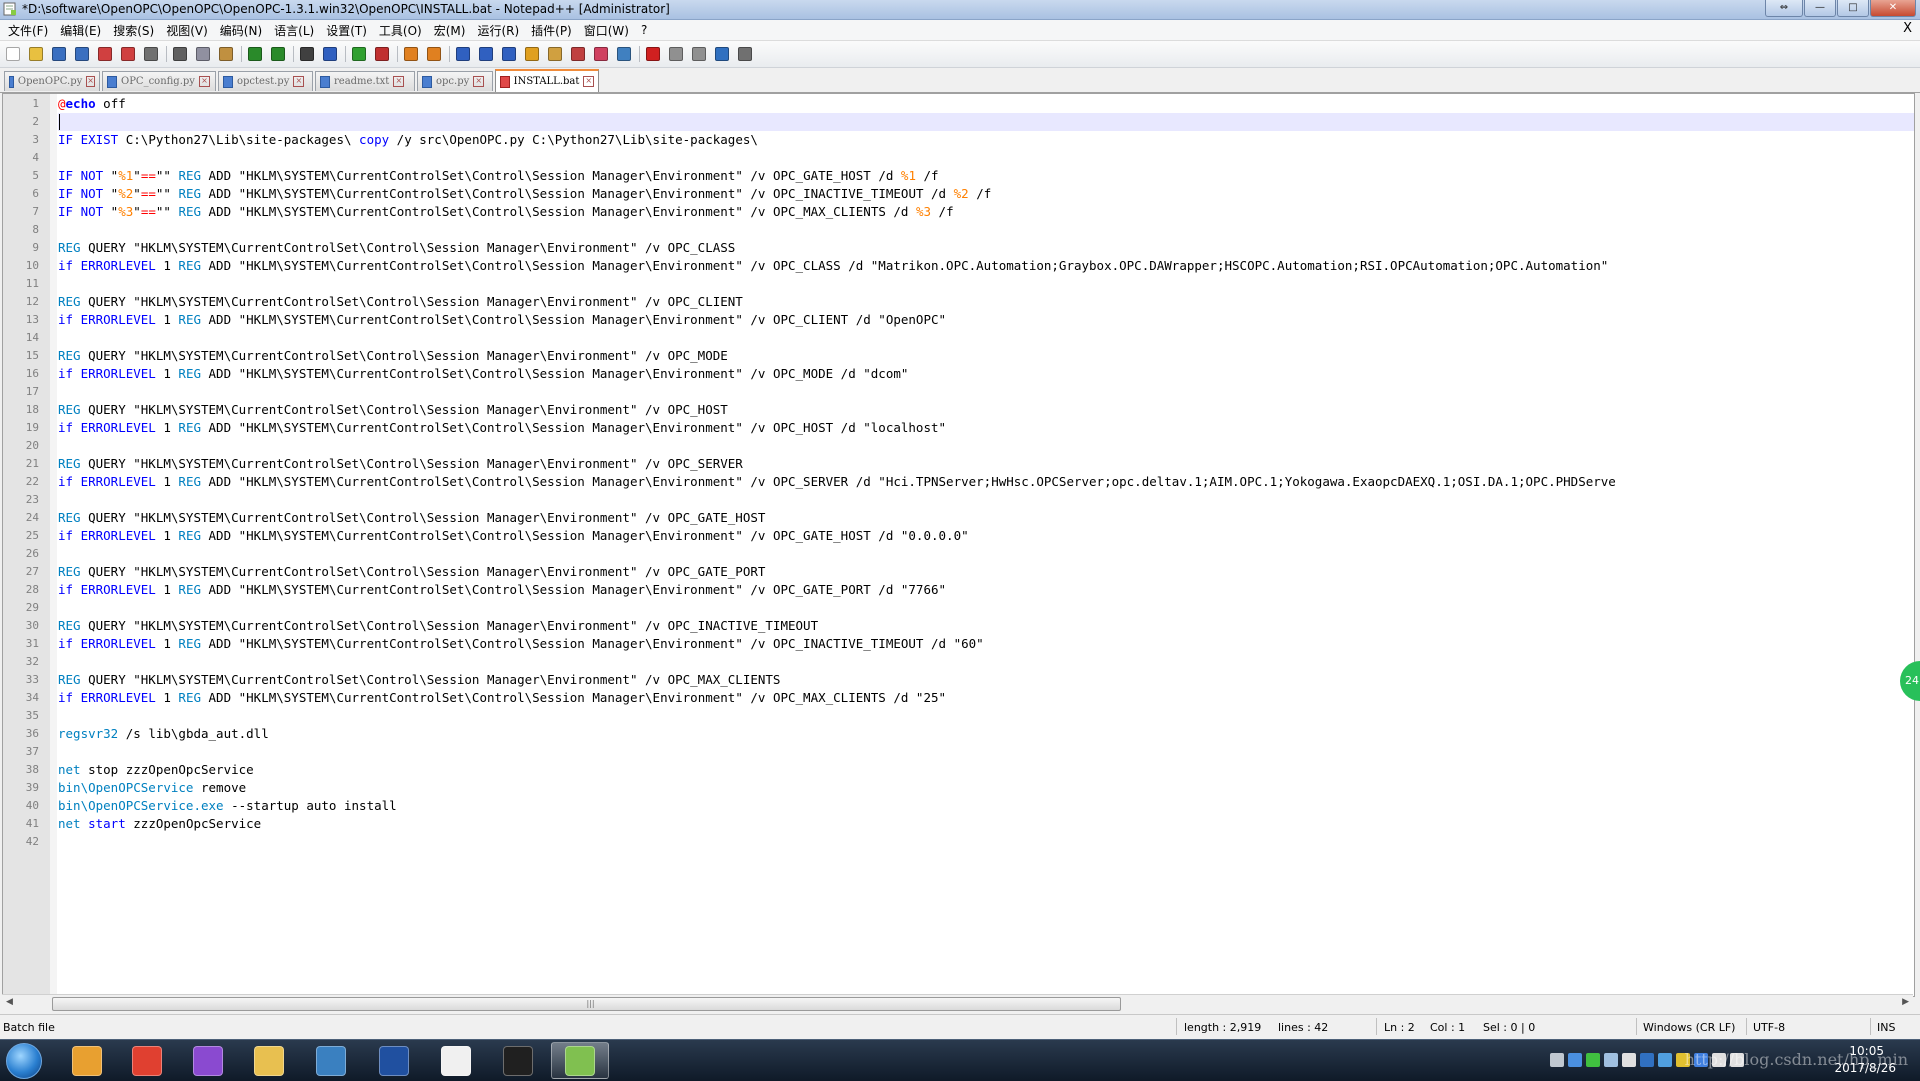  Describe the element at coordinates (159, 81) in the screenshot. I see `tab-opc-config-py: OPC_config.py ×` at that location.